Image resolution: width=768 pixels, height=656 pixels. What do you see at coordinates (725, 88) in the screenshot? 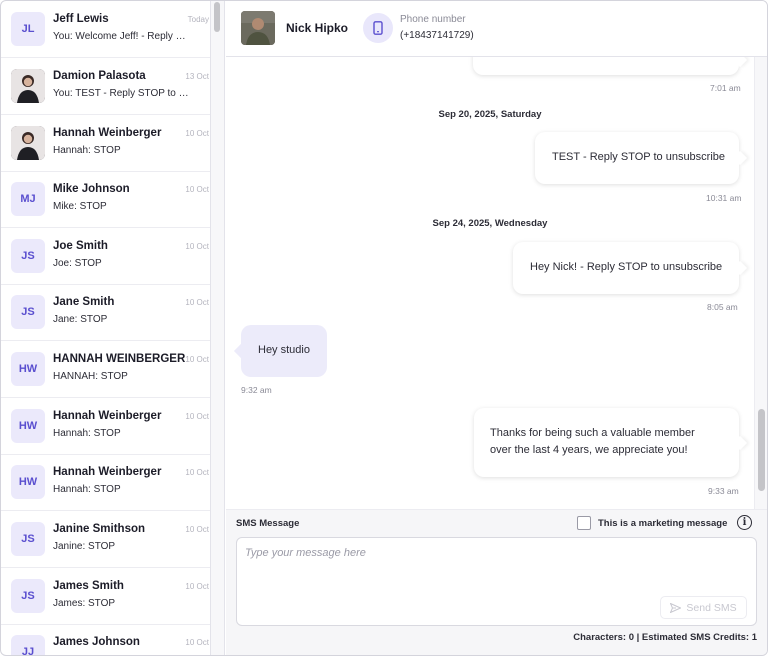
I see `message-time: 7:01 am` at bounding box center [725, 88].